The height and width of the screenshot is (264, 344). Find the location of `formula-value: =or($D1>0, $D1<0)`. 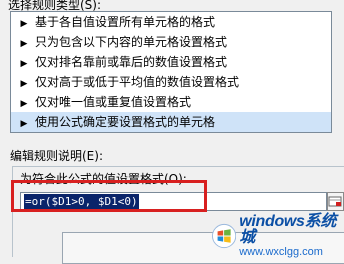

formula-value: =or($D1>0, $D1<0) is located at coordinates (81, 201).